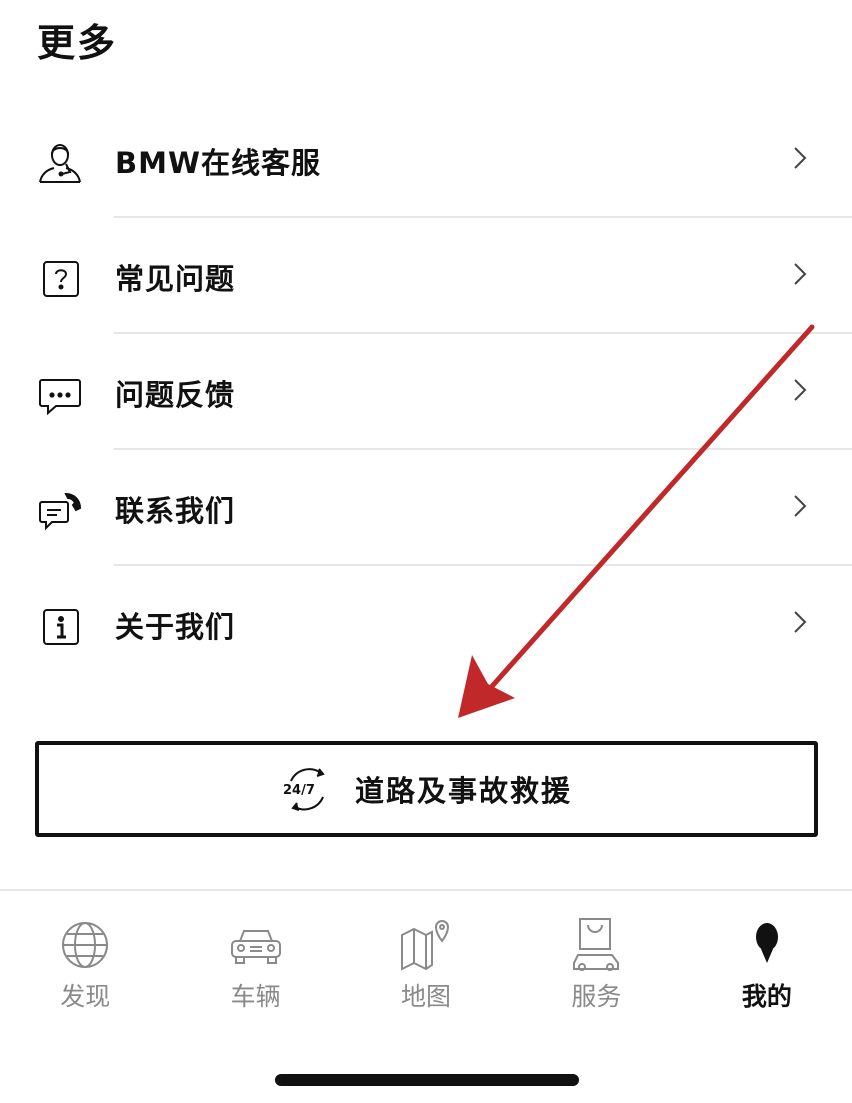 The image size is (852, 1103). Describe the element at coordinates (60, 162) in the screenshot. I see `customer-service-icon` at that location.